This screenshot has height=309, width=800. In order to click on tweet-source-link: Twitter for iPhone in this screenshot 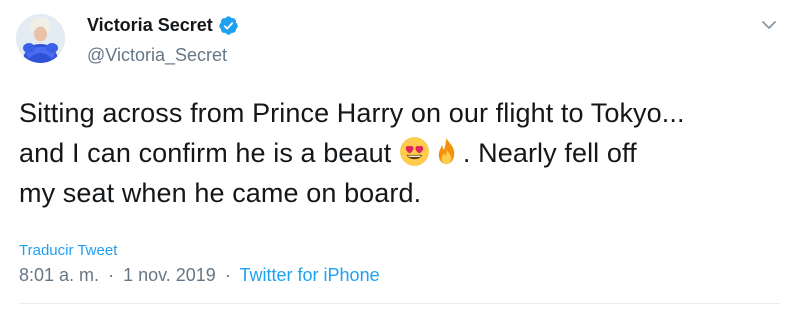, I will do `click(310, 275)`.